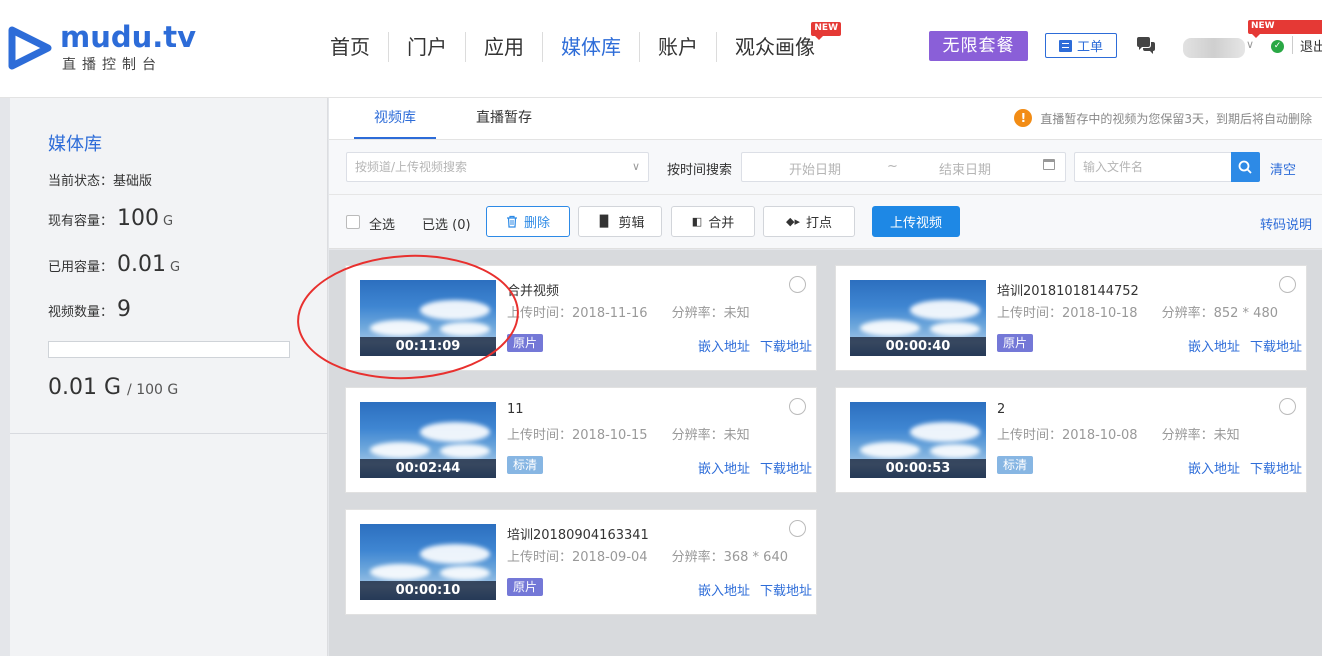  What do you see at coordinates (916, 221) in the screenshot?
I see `upload-video-button: 上传视频` at bounding box center [916, 221].